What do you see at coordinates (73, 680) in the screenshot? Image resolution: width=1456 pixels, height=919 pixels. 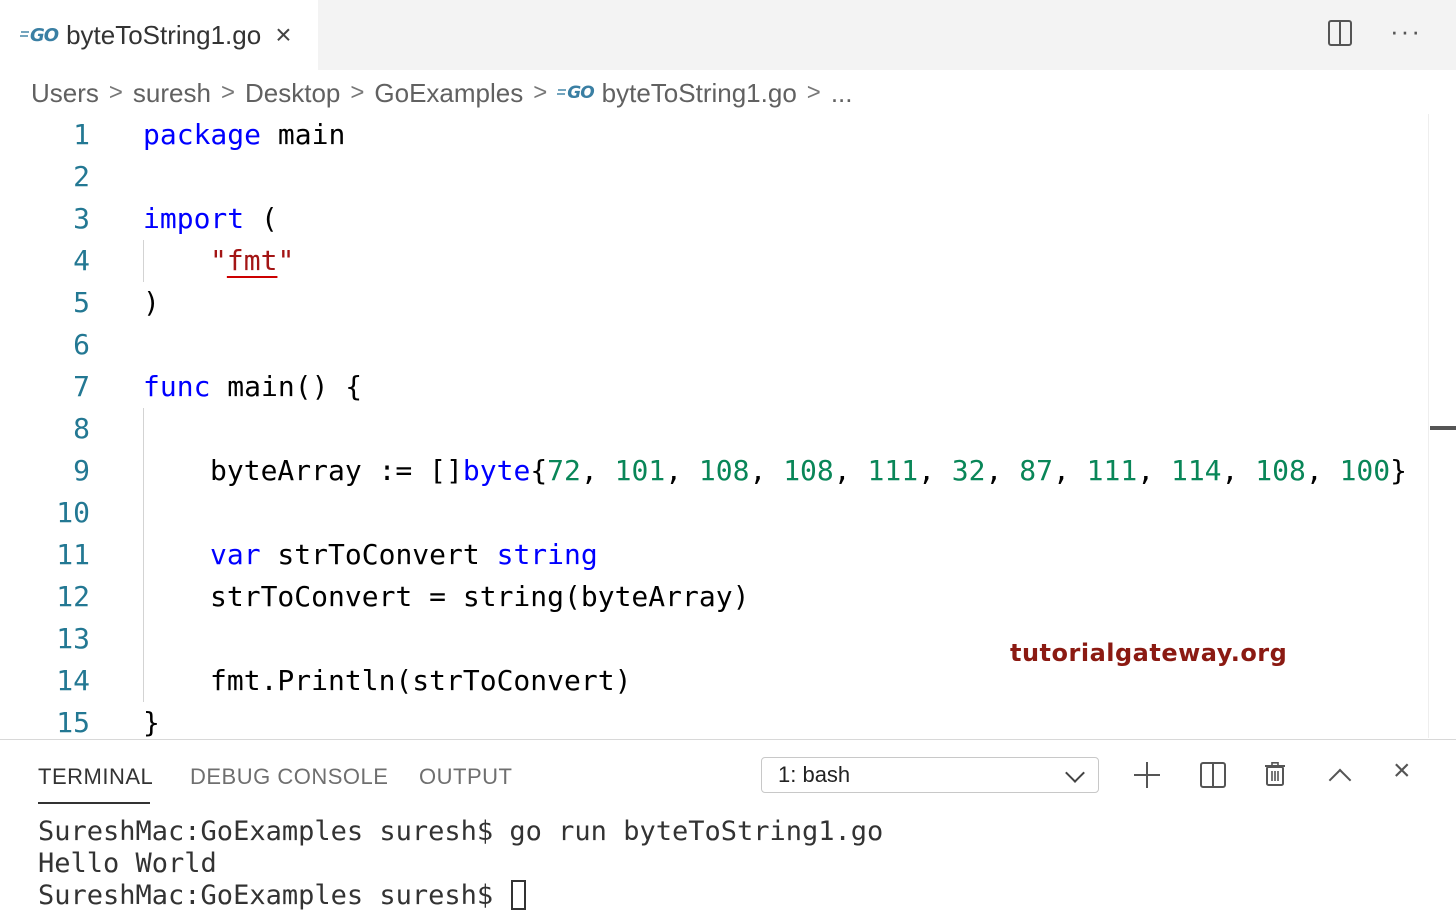 I see `line-number: 14` at bounding box center [73, 680].